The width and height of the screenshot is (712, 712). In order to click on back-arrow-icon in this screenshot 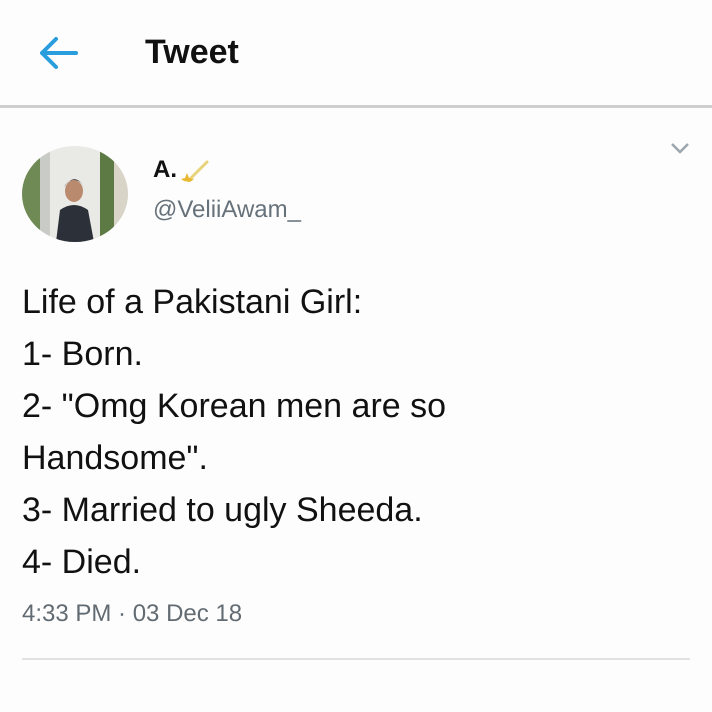, I will do `click(58, 53)`.